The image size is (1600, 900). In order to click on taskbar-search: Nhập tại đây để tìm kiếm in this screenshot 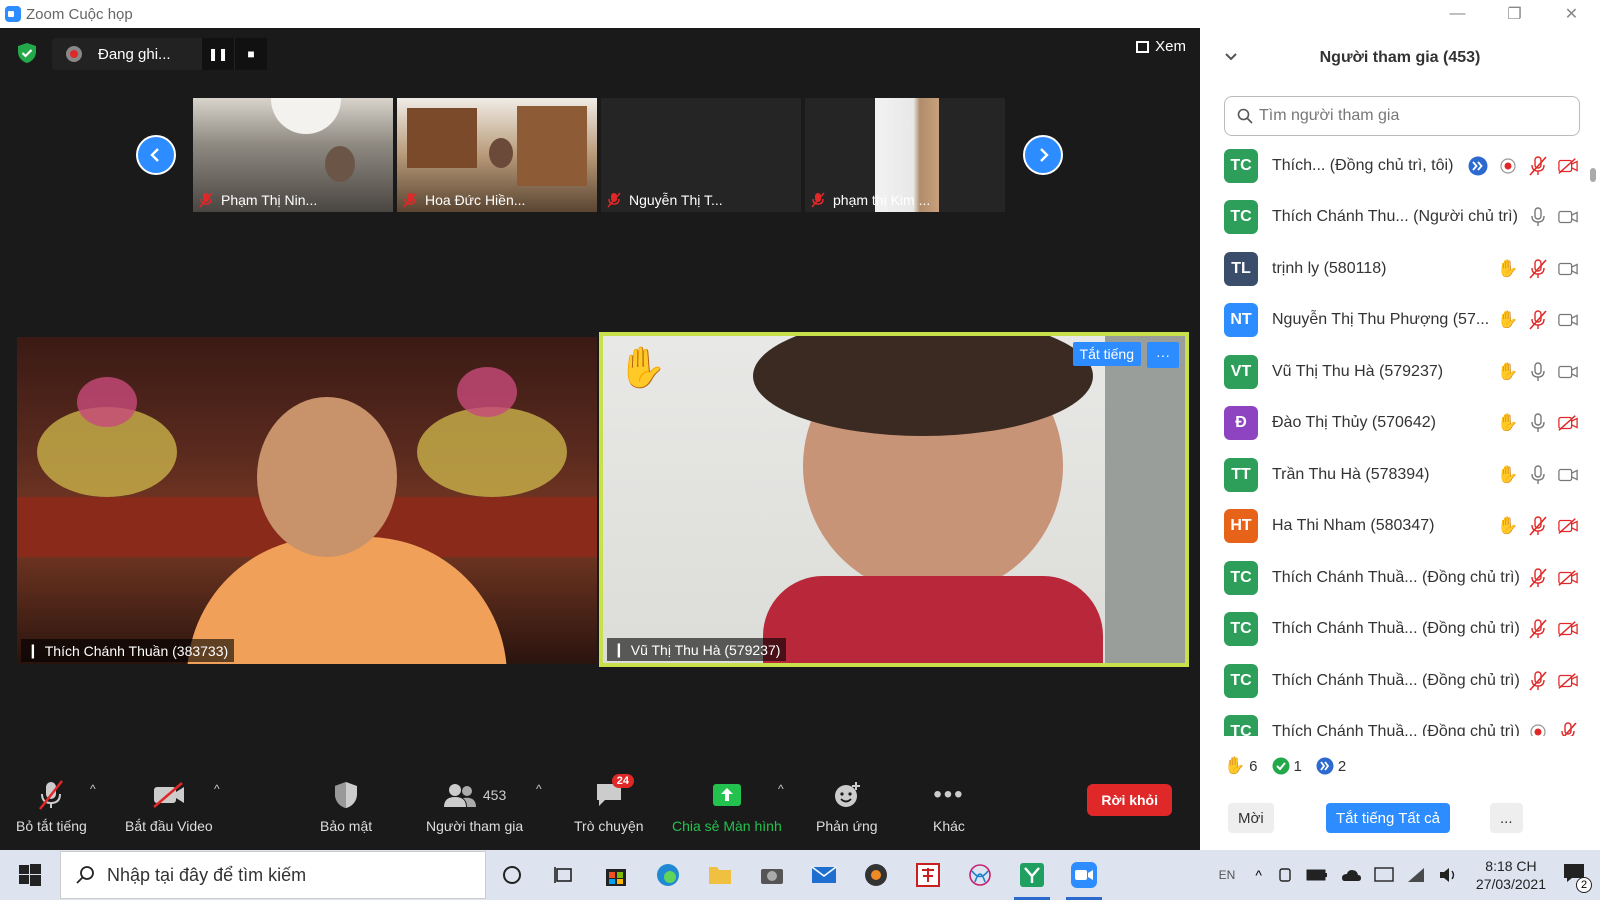, I will do `click(273, 875)`.